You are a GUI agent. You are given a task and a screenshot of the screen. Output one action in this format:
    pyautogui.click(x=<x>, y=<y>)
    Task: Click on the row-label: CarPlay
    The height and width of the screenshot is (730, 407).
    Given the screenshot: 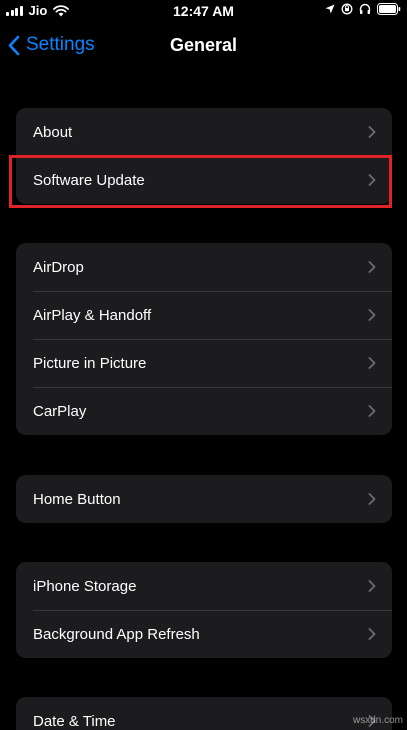 What is the action you would take?
    pyautogui.click(x=60, y=411)
    